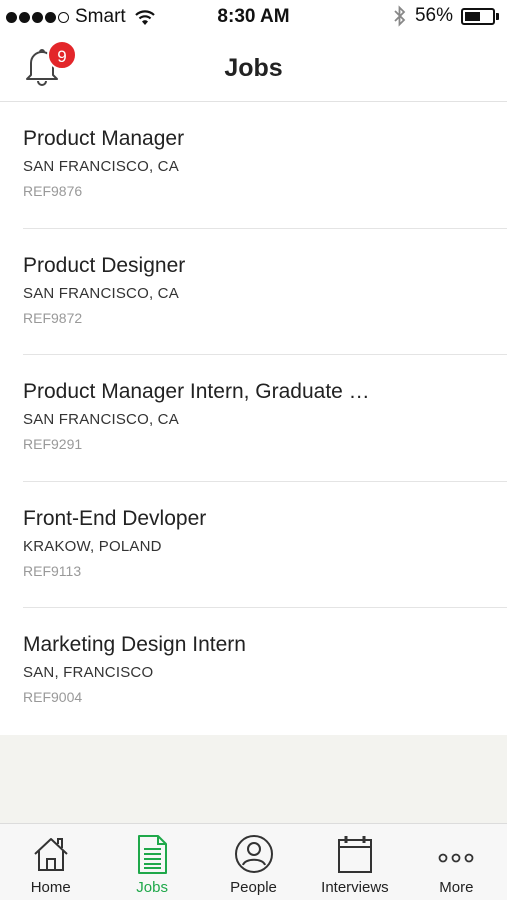 The image size is (507, 900). What do you see at coordinates (456, 887) in the screenshot?
I see `tab-label: More` at bounding box center [456, 887].